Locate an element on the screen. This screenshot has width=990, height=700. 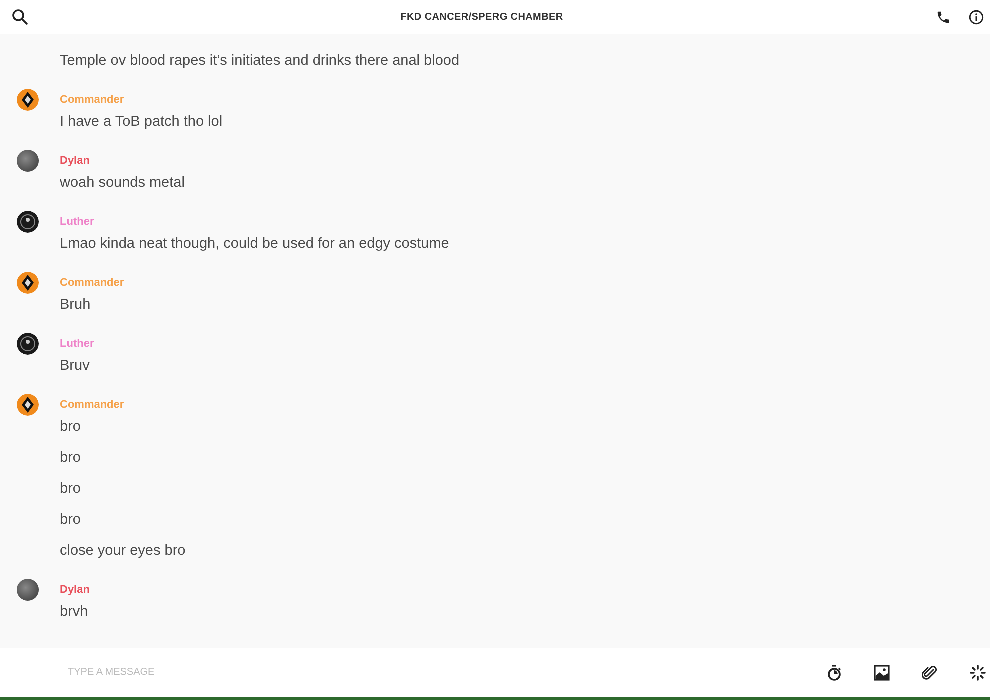
phone-icon is located at coordinates (943, 17).